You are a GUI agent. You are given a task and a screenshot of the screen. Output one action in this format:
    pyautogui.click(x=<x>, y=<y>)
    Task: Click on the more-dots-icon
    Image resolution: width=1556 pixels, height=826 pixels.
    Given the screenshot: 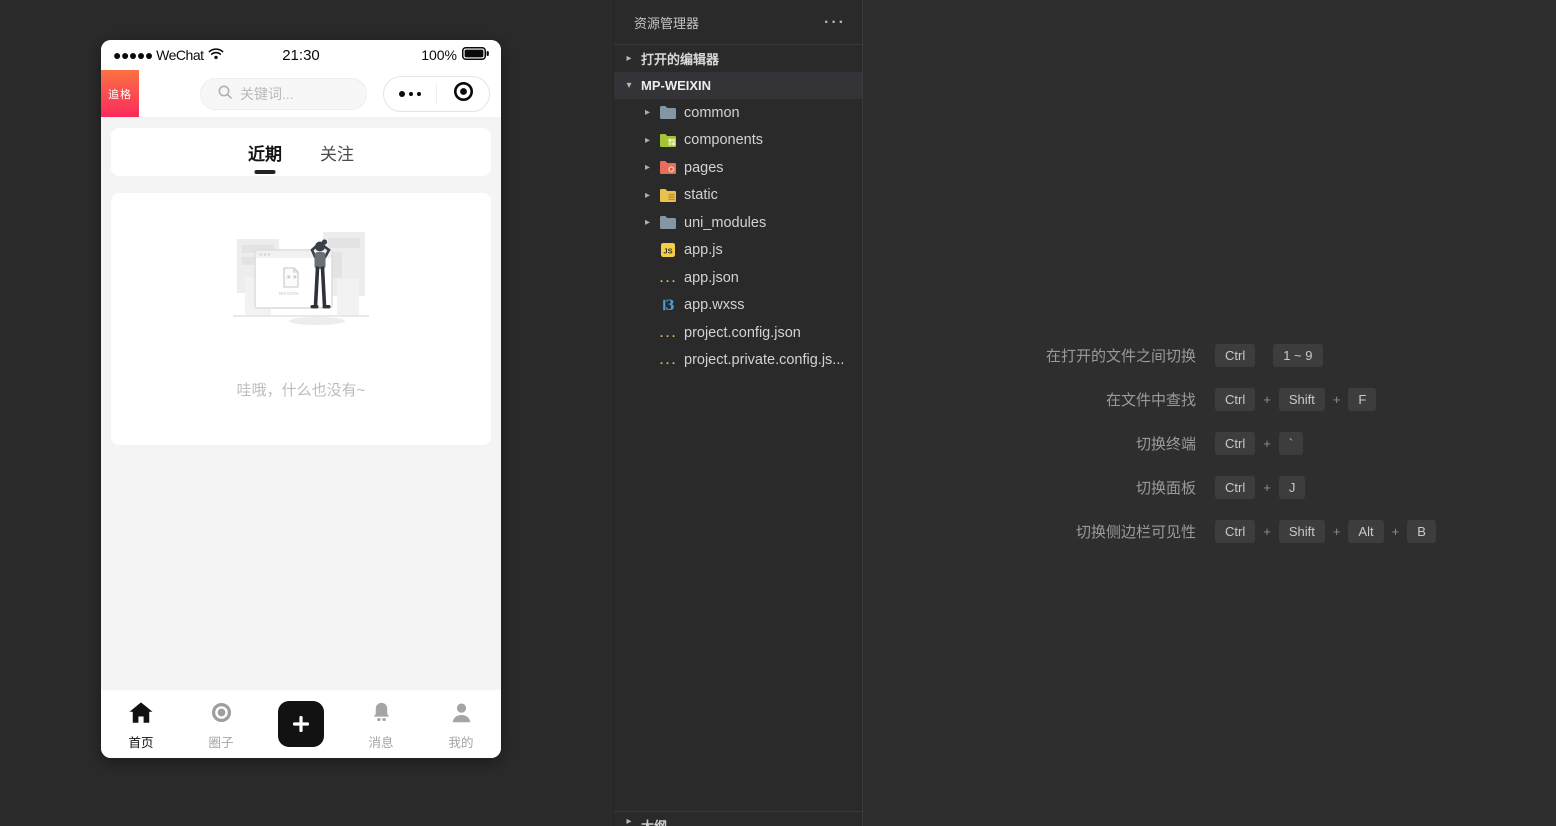 What is the action you would take?
    pyautogui.click(x=410, y=94)
    